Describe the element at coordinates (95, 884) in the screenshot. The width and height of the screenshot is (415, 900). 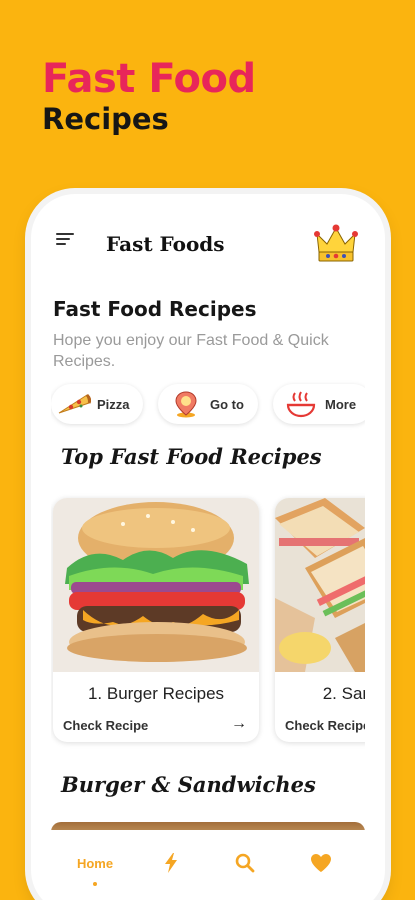
I see `nav-active-indicator` at that location.